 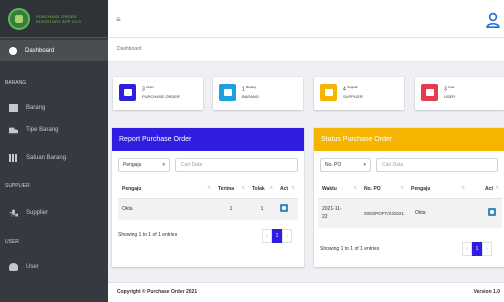 I want to click on brand-text: PURCHASE ORDER INVENTORY APP V1.0, so click(x=58, y=19).